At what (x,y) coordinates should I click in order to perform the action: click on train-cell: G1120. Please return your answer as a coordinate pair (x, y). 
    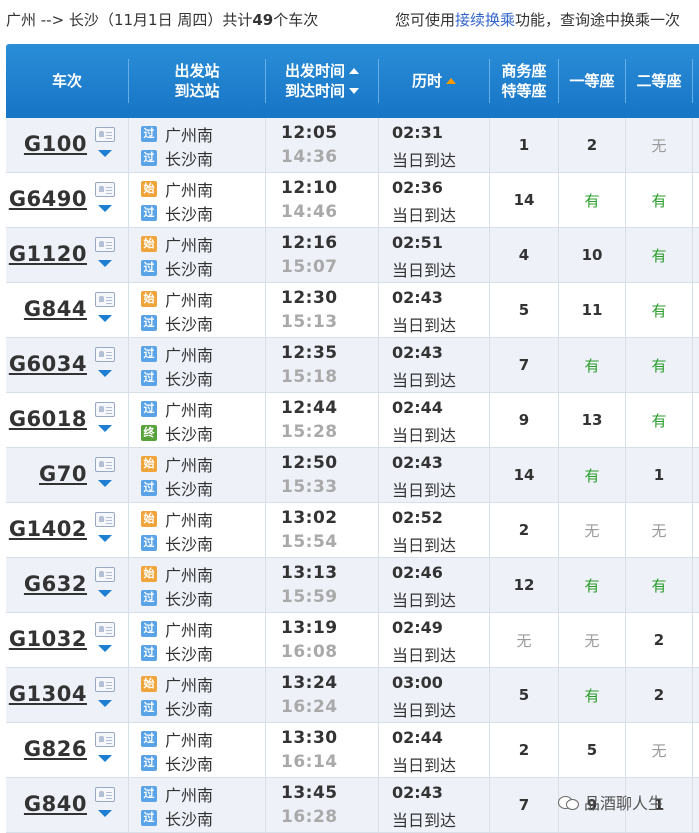
    Looking at the image, I should click on (61, 255).